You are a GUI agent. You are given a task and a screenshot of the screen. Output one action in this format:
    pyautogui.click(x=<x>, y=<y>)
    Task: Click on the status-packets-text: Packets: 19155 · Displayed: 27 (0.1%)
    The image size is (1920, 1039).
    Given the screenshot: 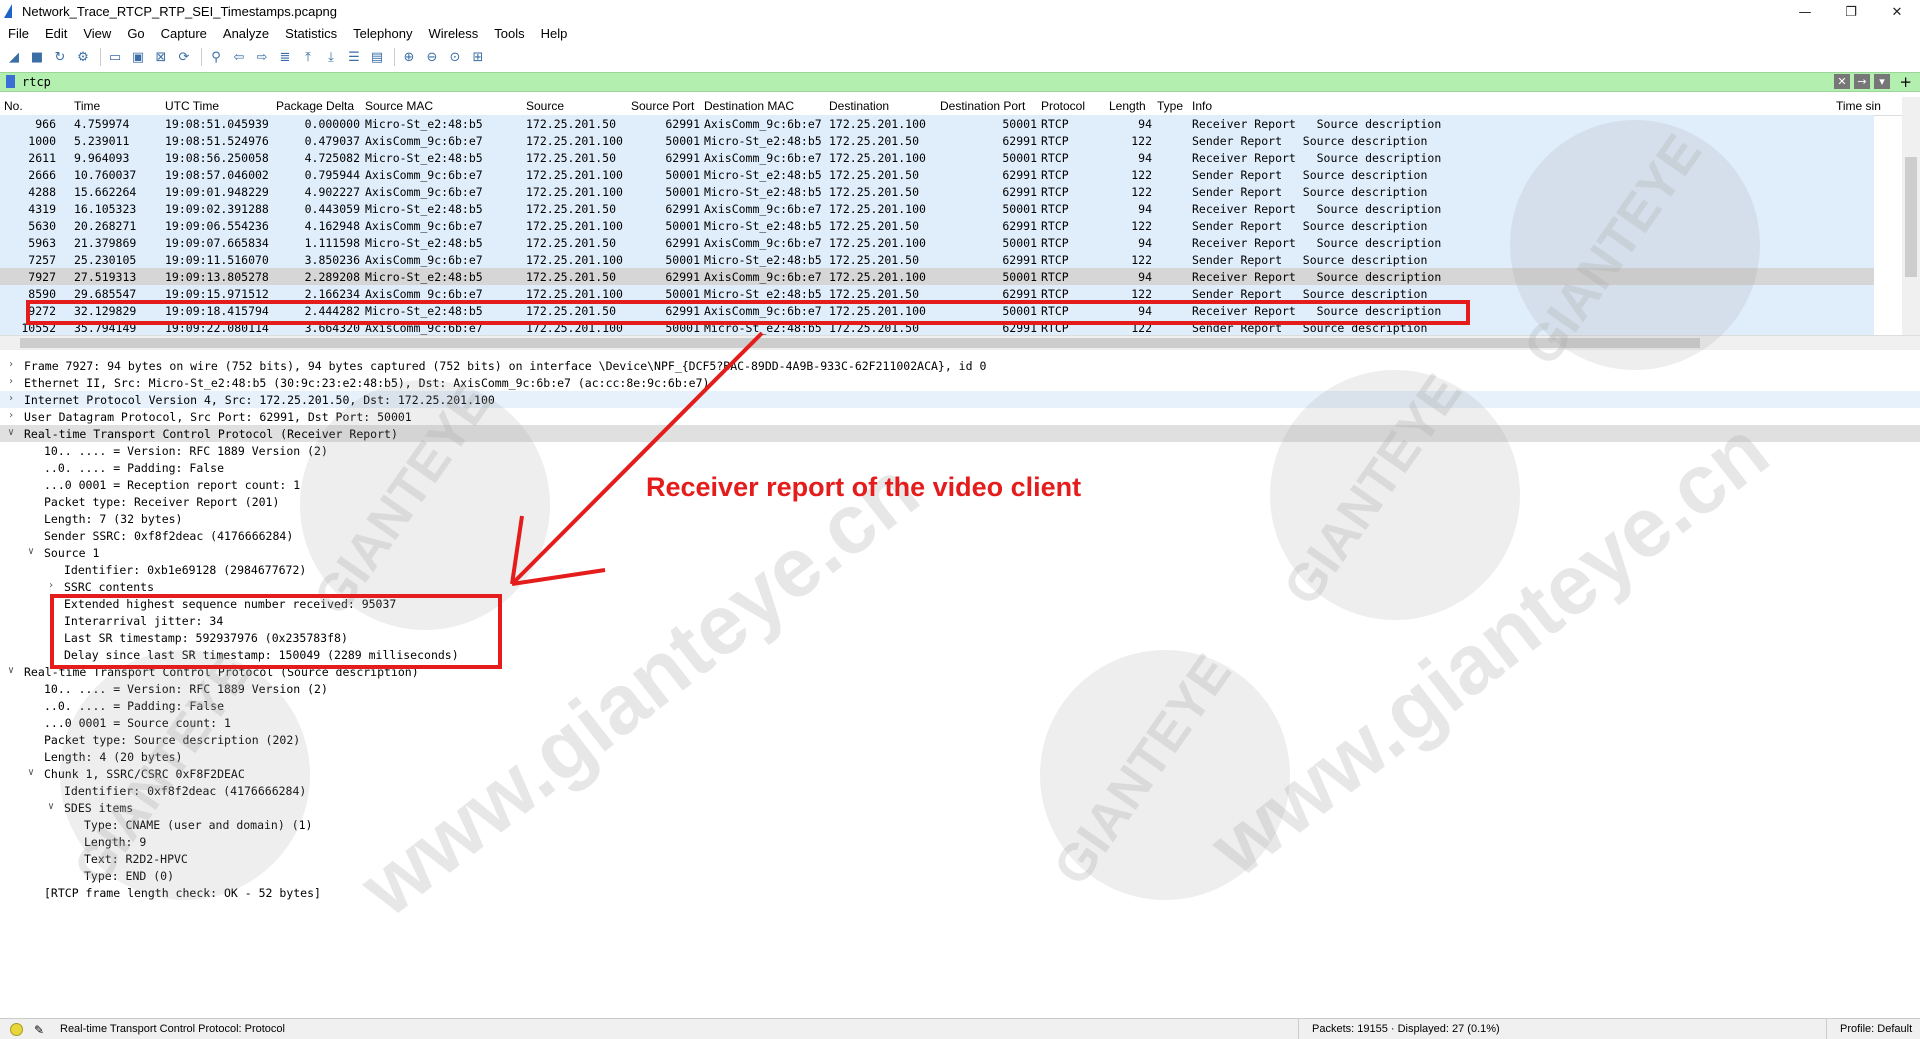 What is the action you would take?
    pyautogui.click(x=1406, y=1029)
    